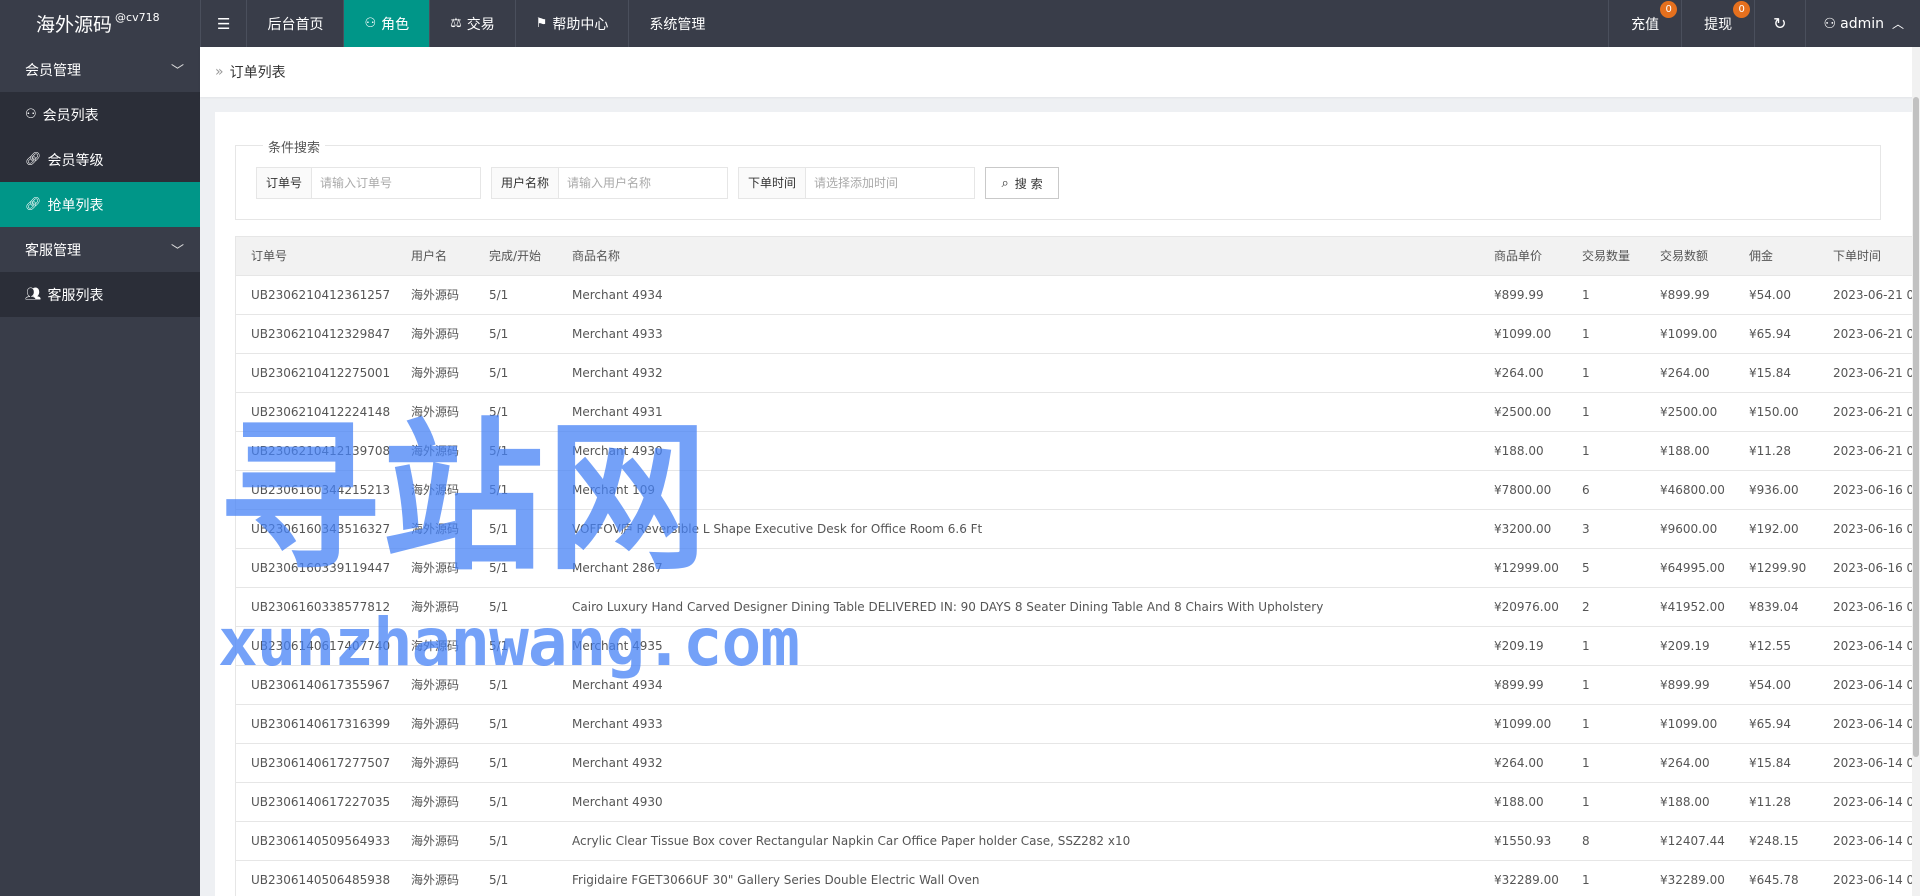 The width and height of the screenshot is (1920, 896). Describe the element at coordinates (1018, 334) in the screenshot. I see `cell-product: Merchant 4933` at that location.